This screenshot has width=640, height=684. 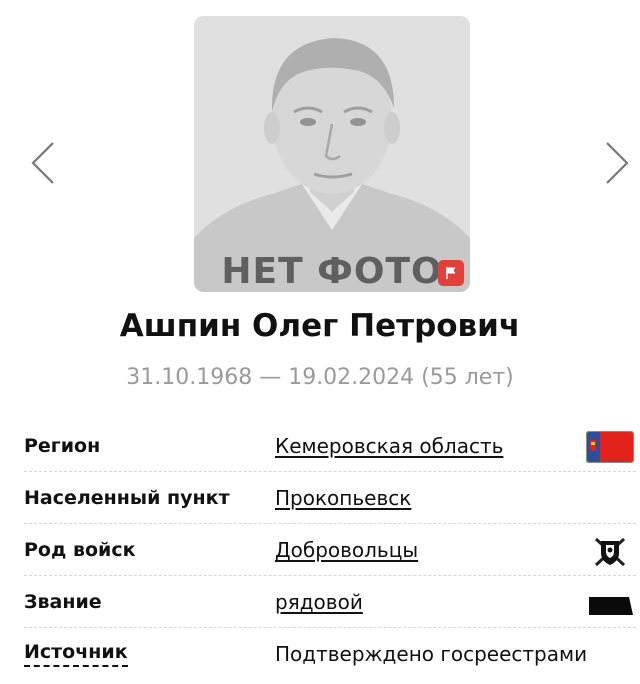 I want to click on next-arrow-icon, so click(x=617, y=163).